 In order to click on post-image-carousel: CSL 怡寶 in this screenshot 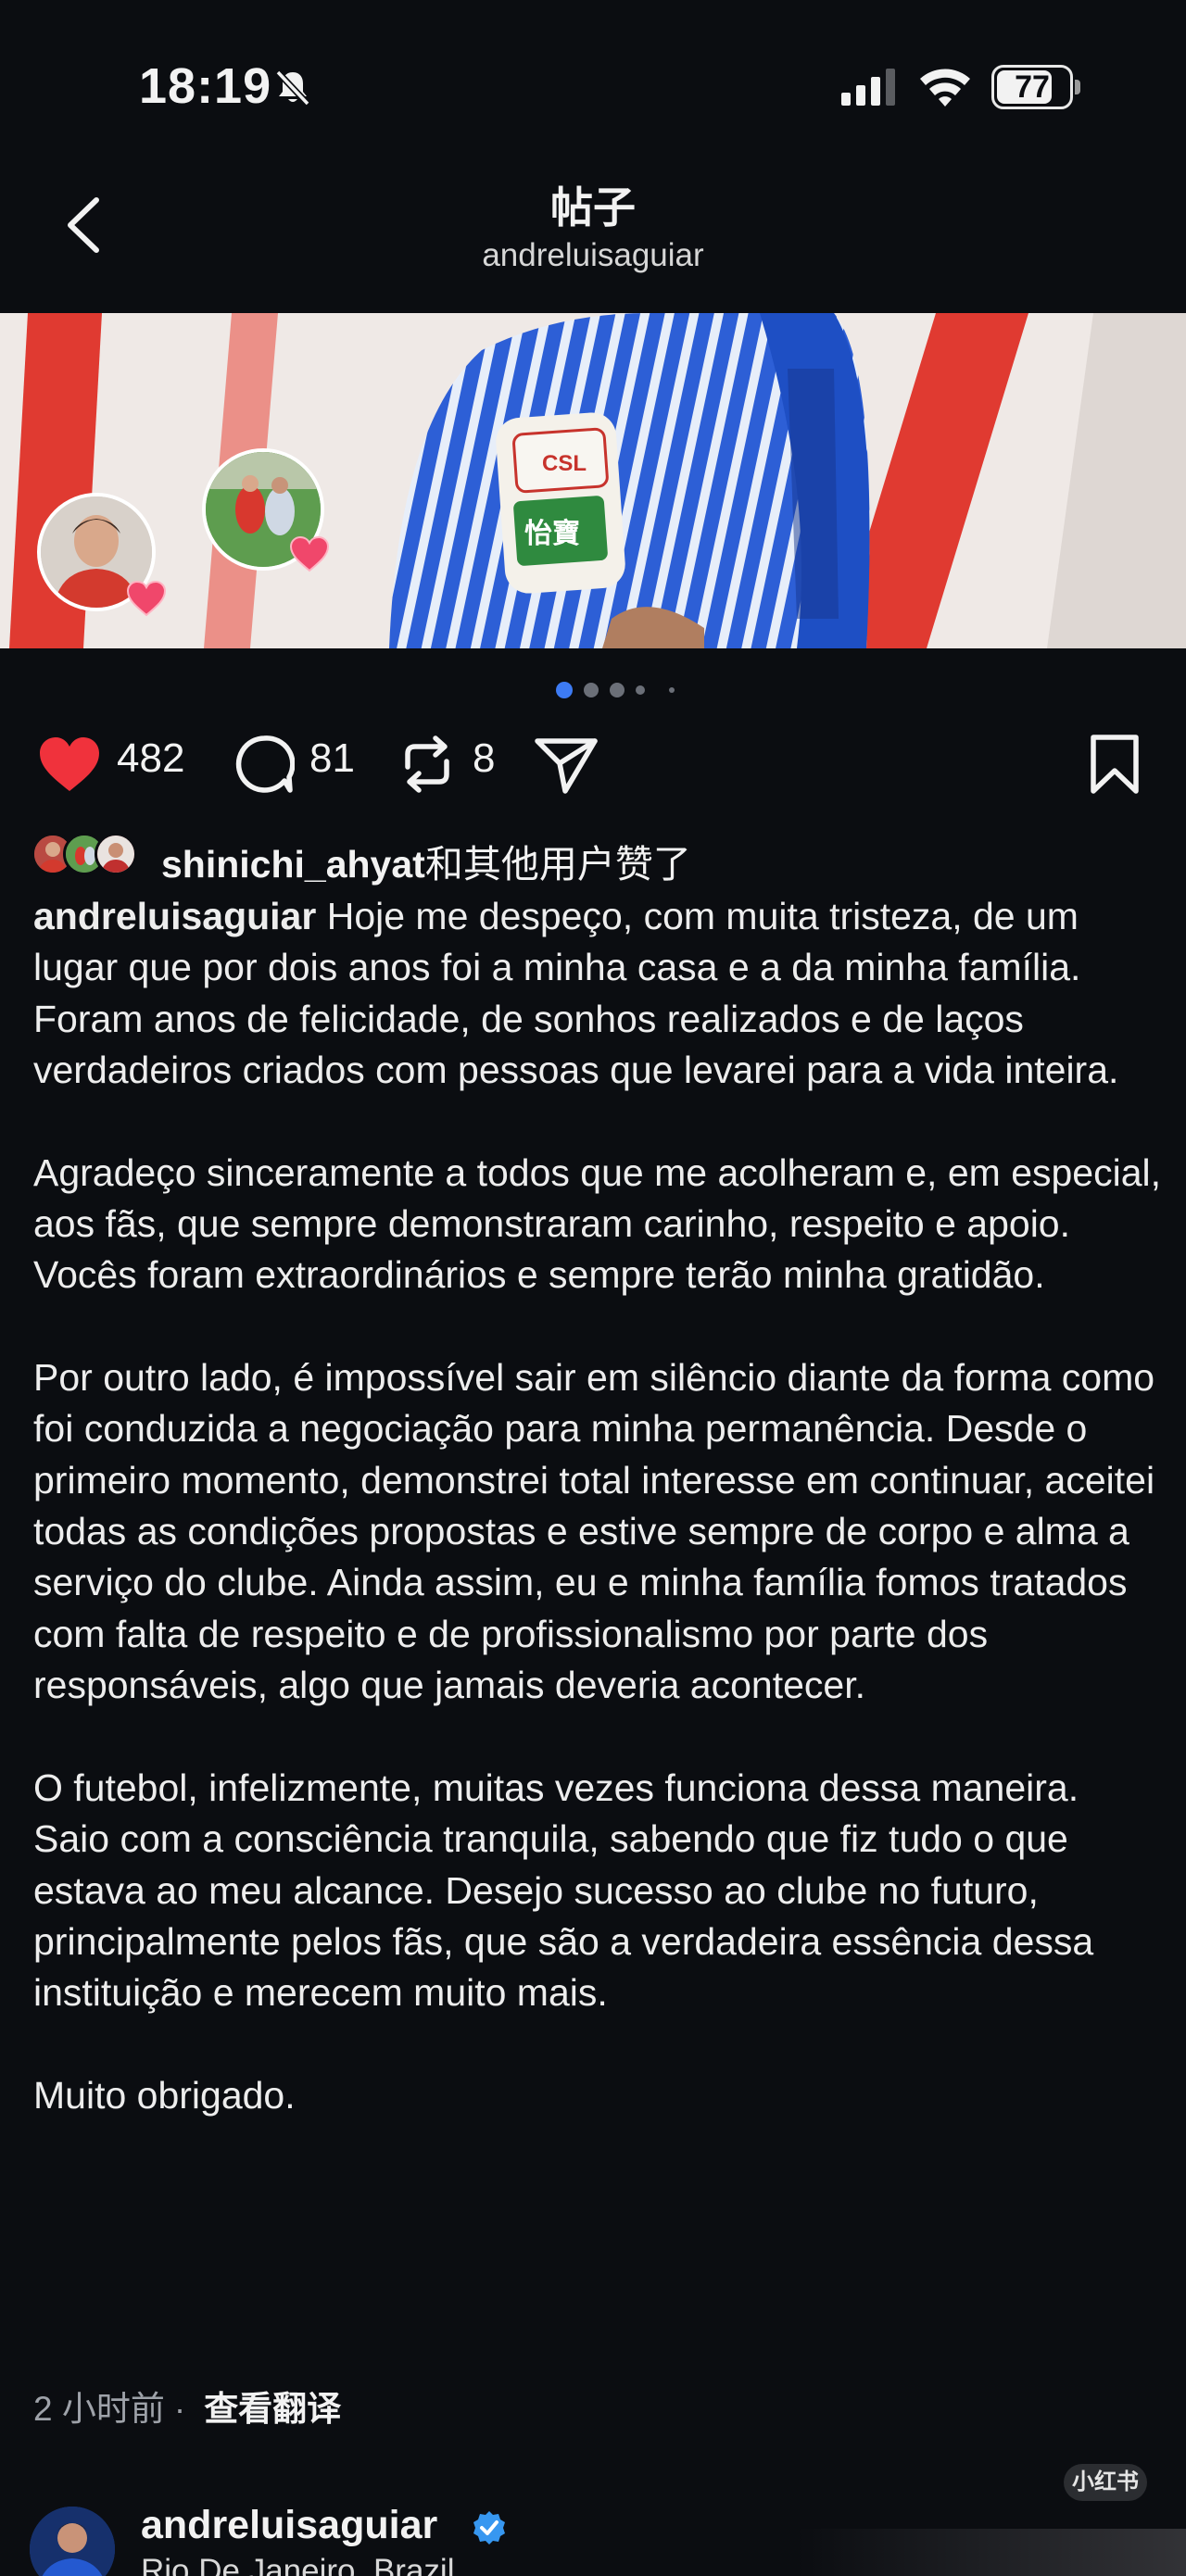, I will do `click(593, 480)`.